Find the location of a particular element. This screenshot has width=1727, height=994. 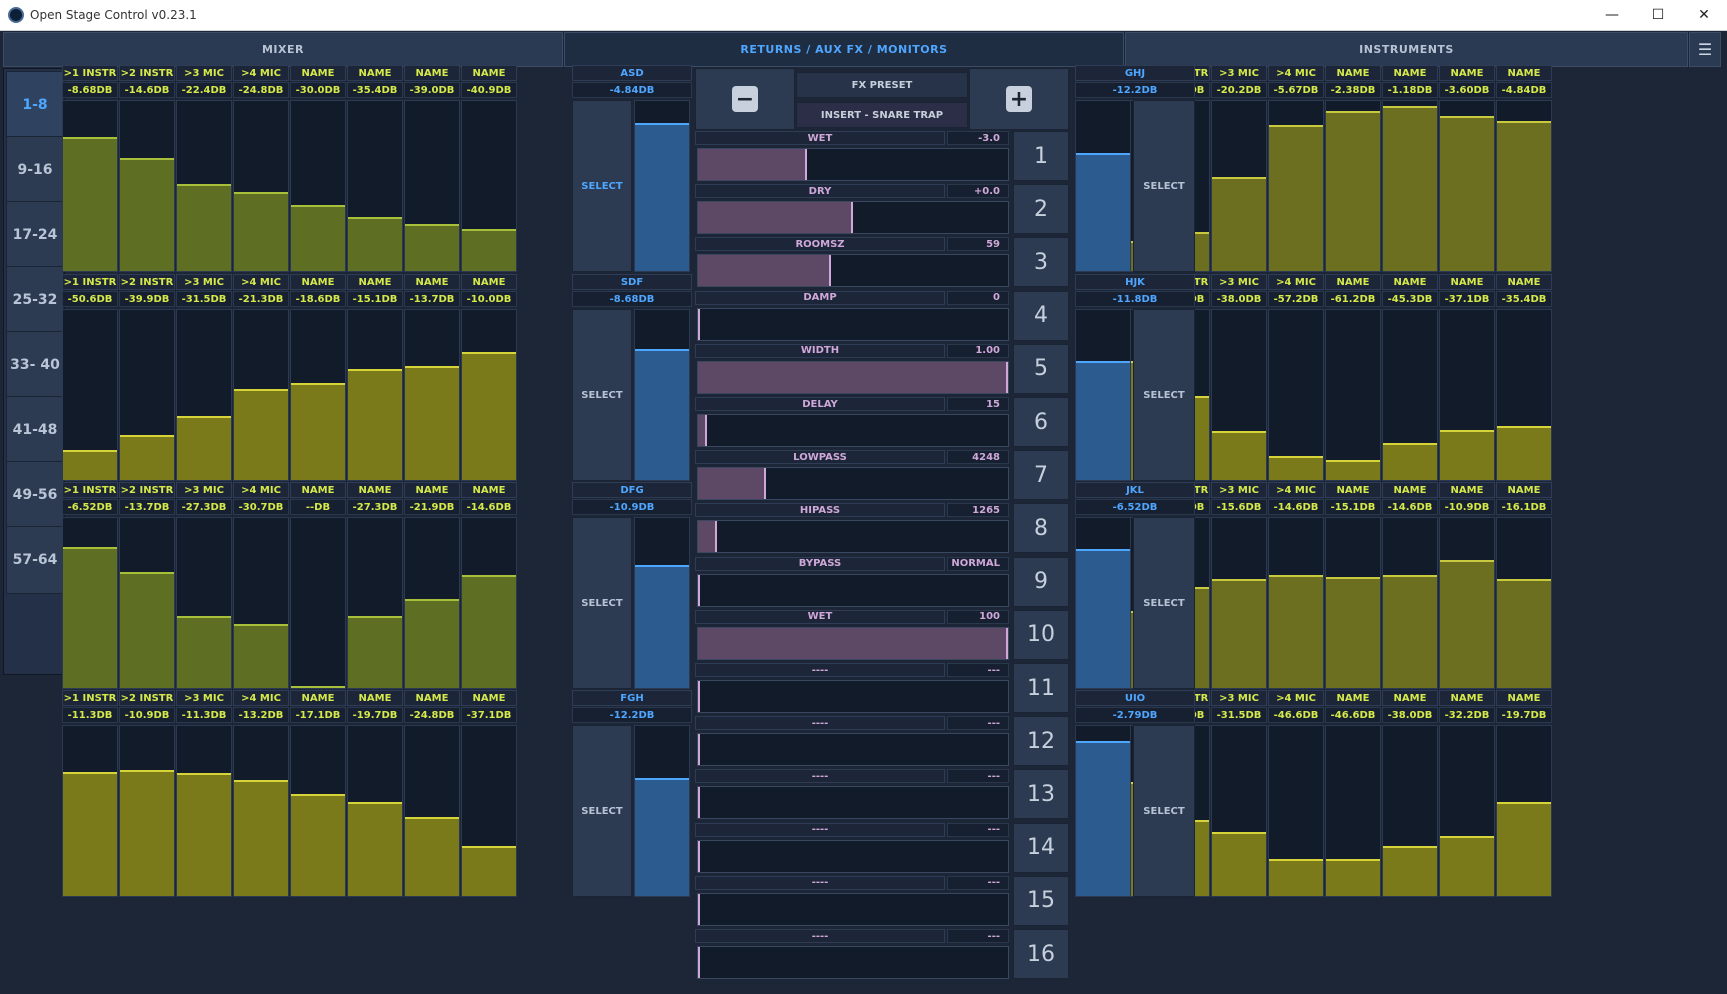

fx-slot-button: 4 is located at coordinates (1041, 315).